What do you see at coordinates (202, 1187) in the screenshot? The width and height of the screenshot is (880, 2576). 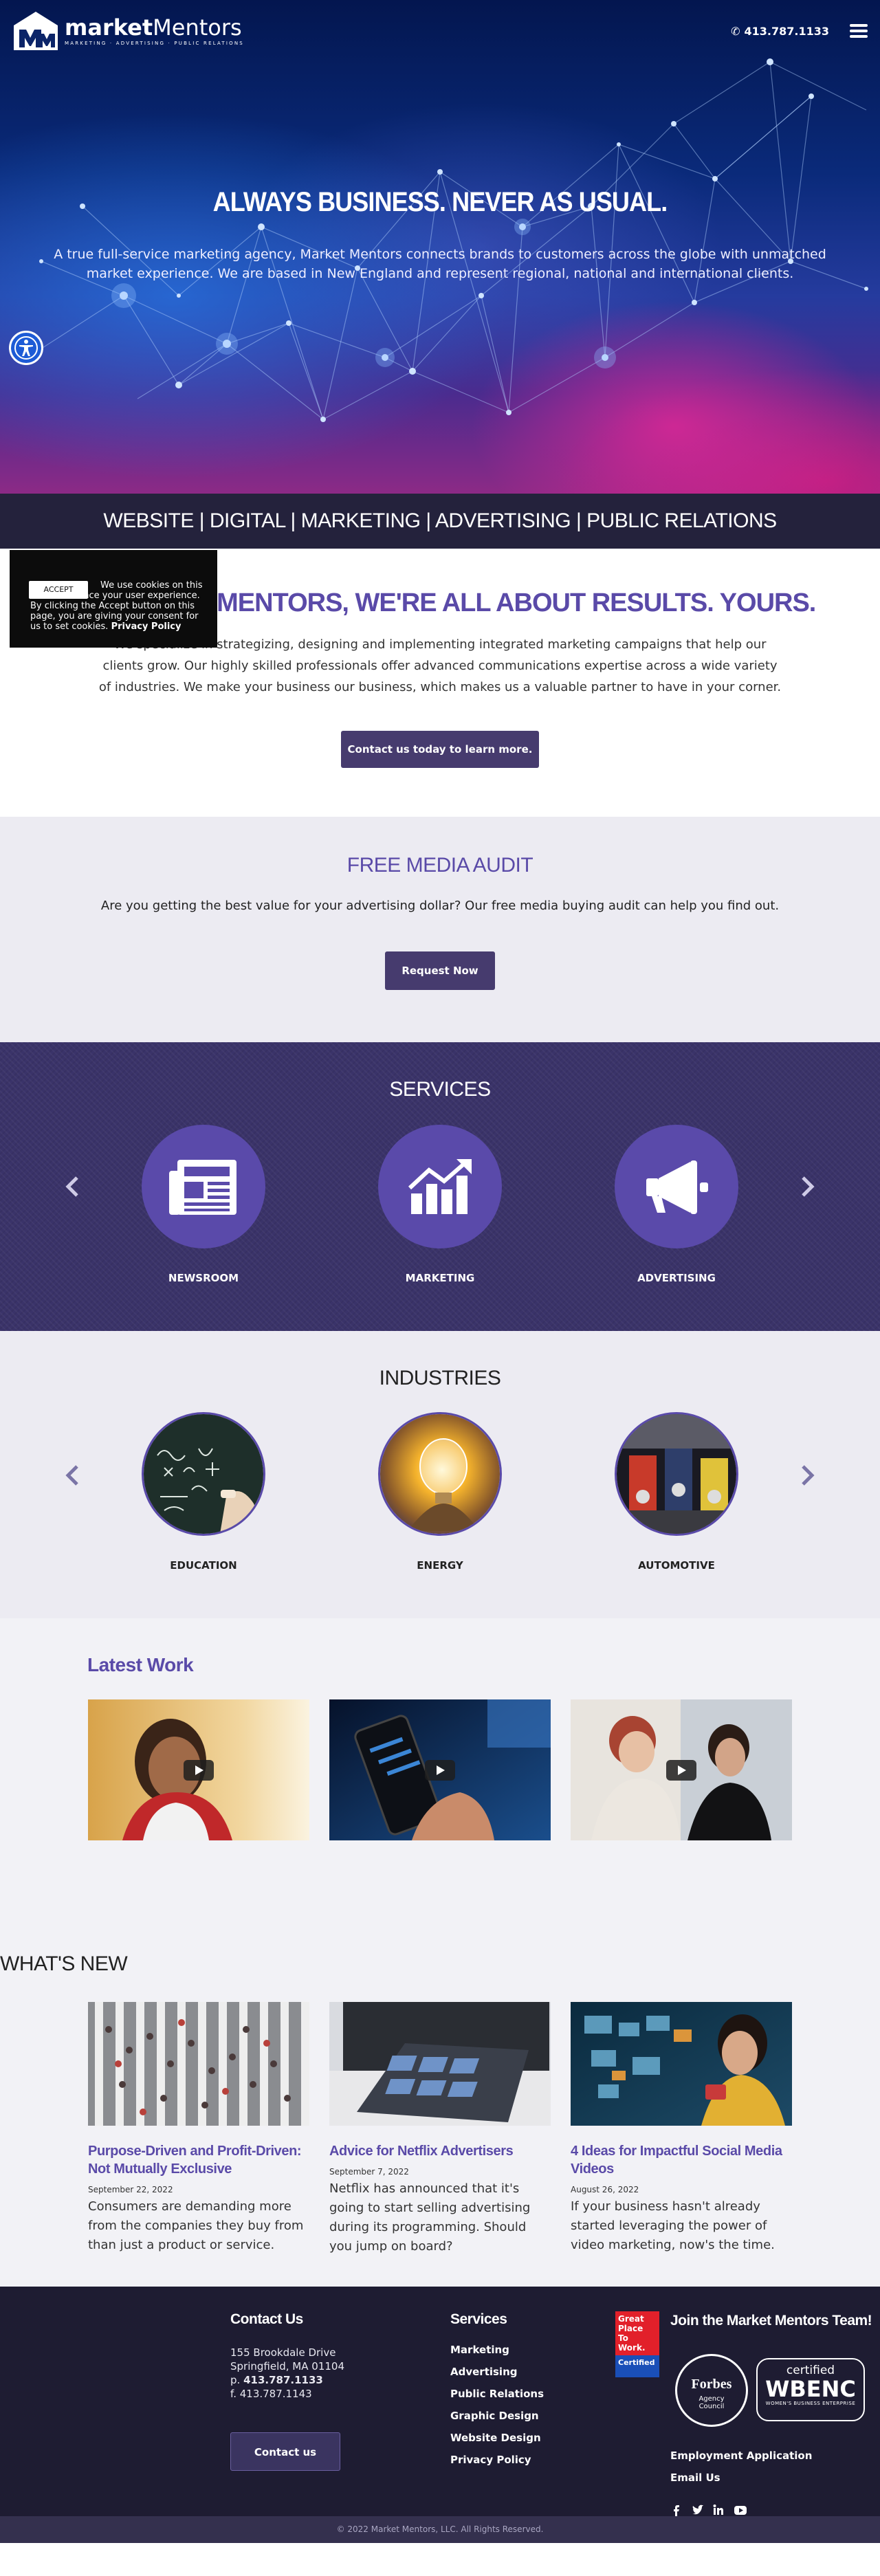 I see `newspaper-icon` at bounding box center [202, 1187].